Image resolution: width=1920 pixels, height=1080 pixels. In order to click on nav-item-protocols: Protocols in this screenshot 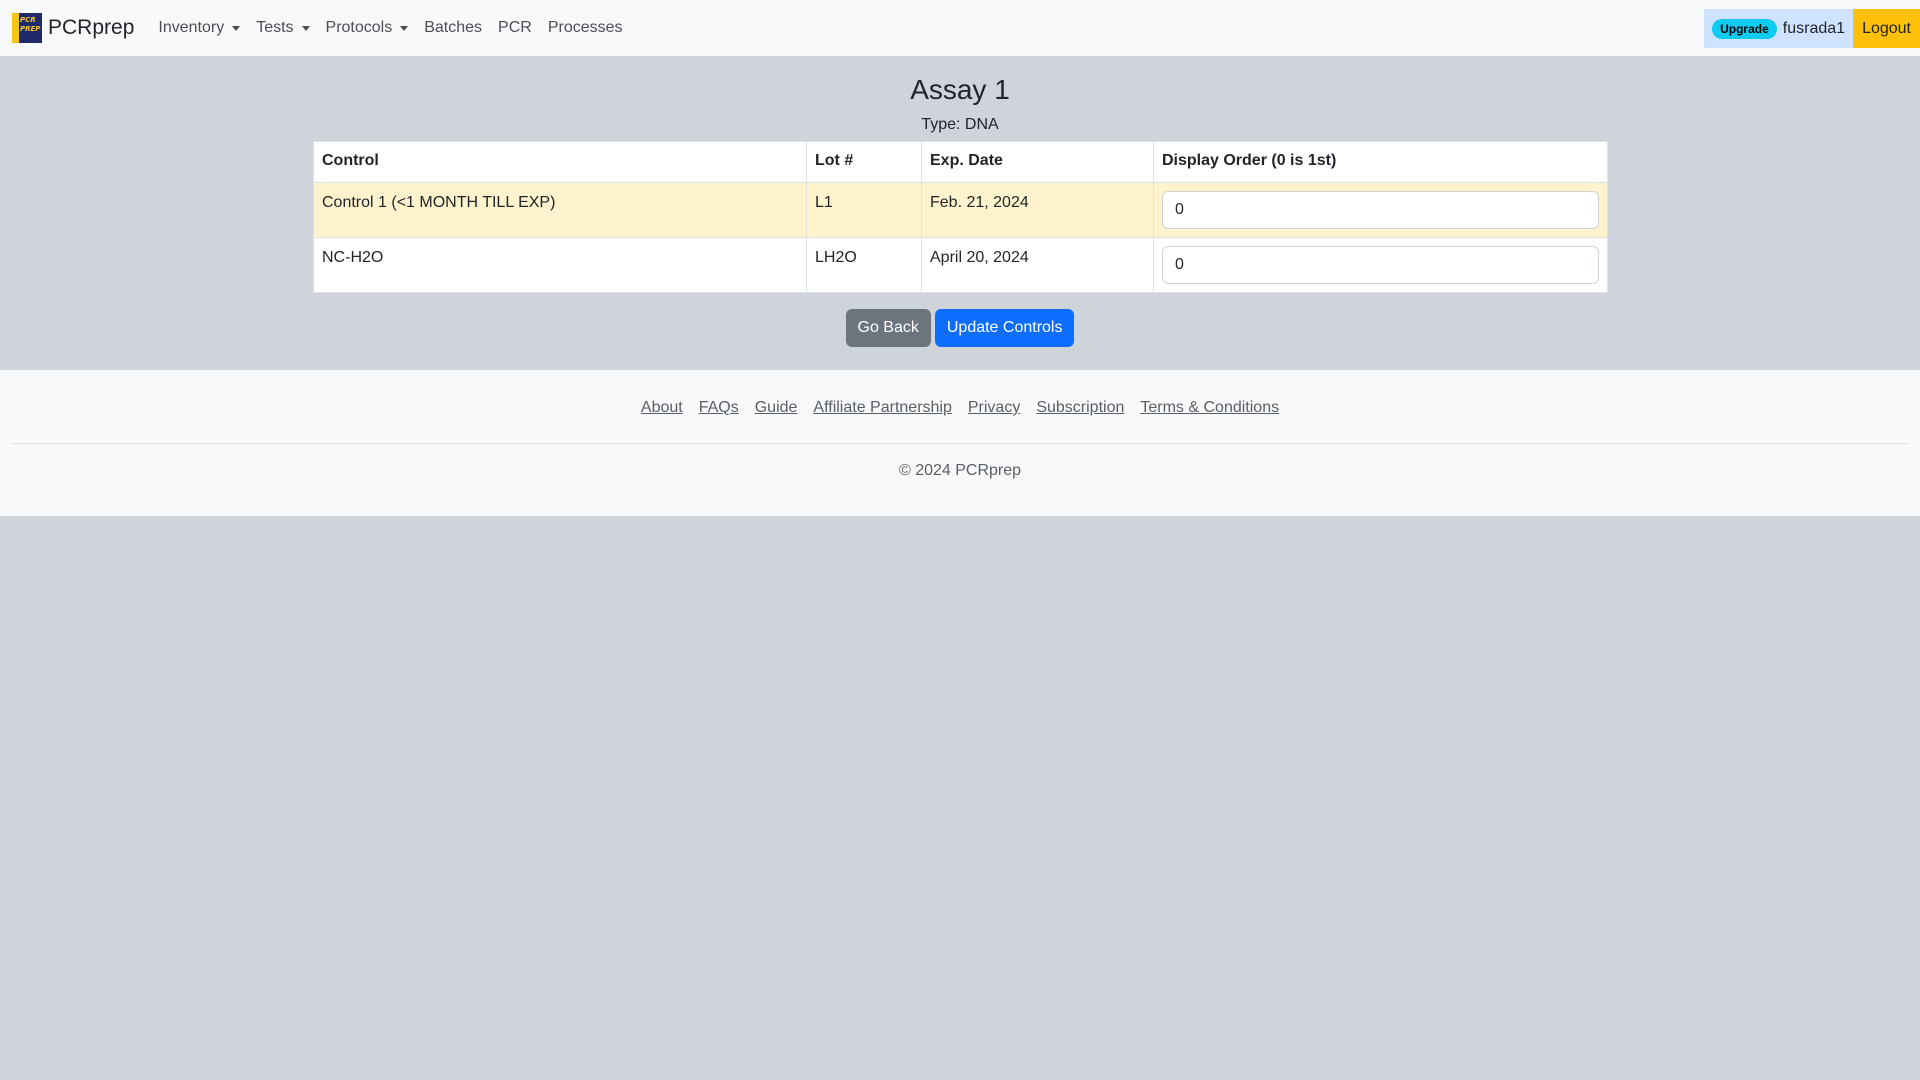, I will do `click(367, 28)`.